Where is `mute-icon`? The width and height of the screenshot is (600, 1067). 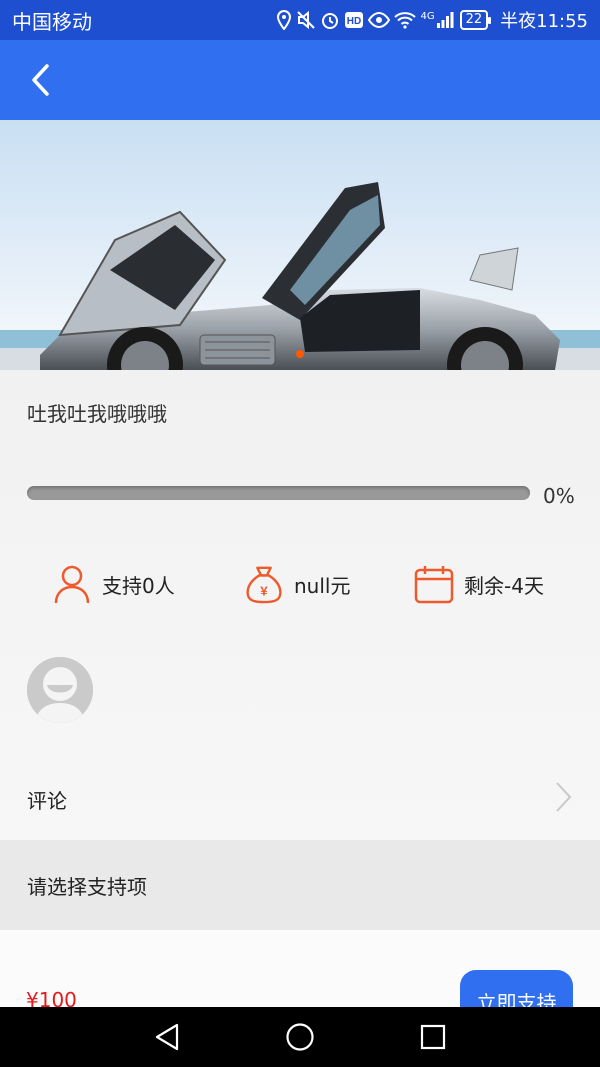
mute-icon is located at coordinates (306, 20).